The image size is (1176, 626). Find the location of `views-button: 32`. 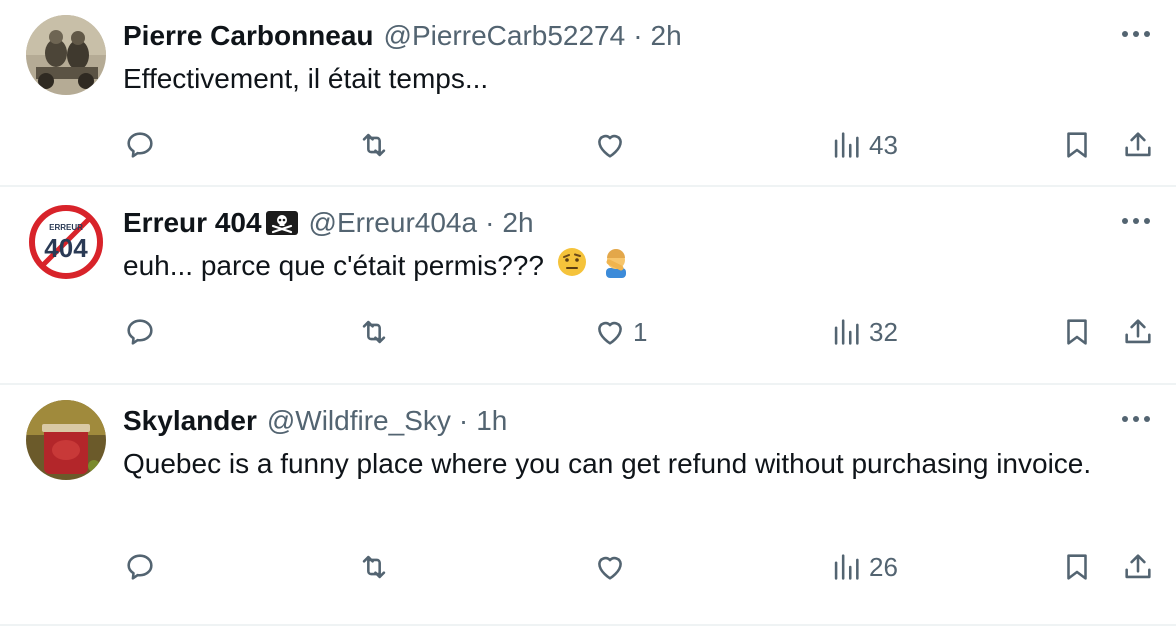

views-button: 32 is located at coordinates (863, 332).